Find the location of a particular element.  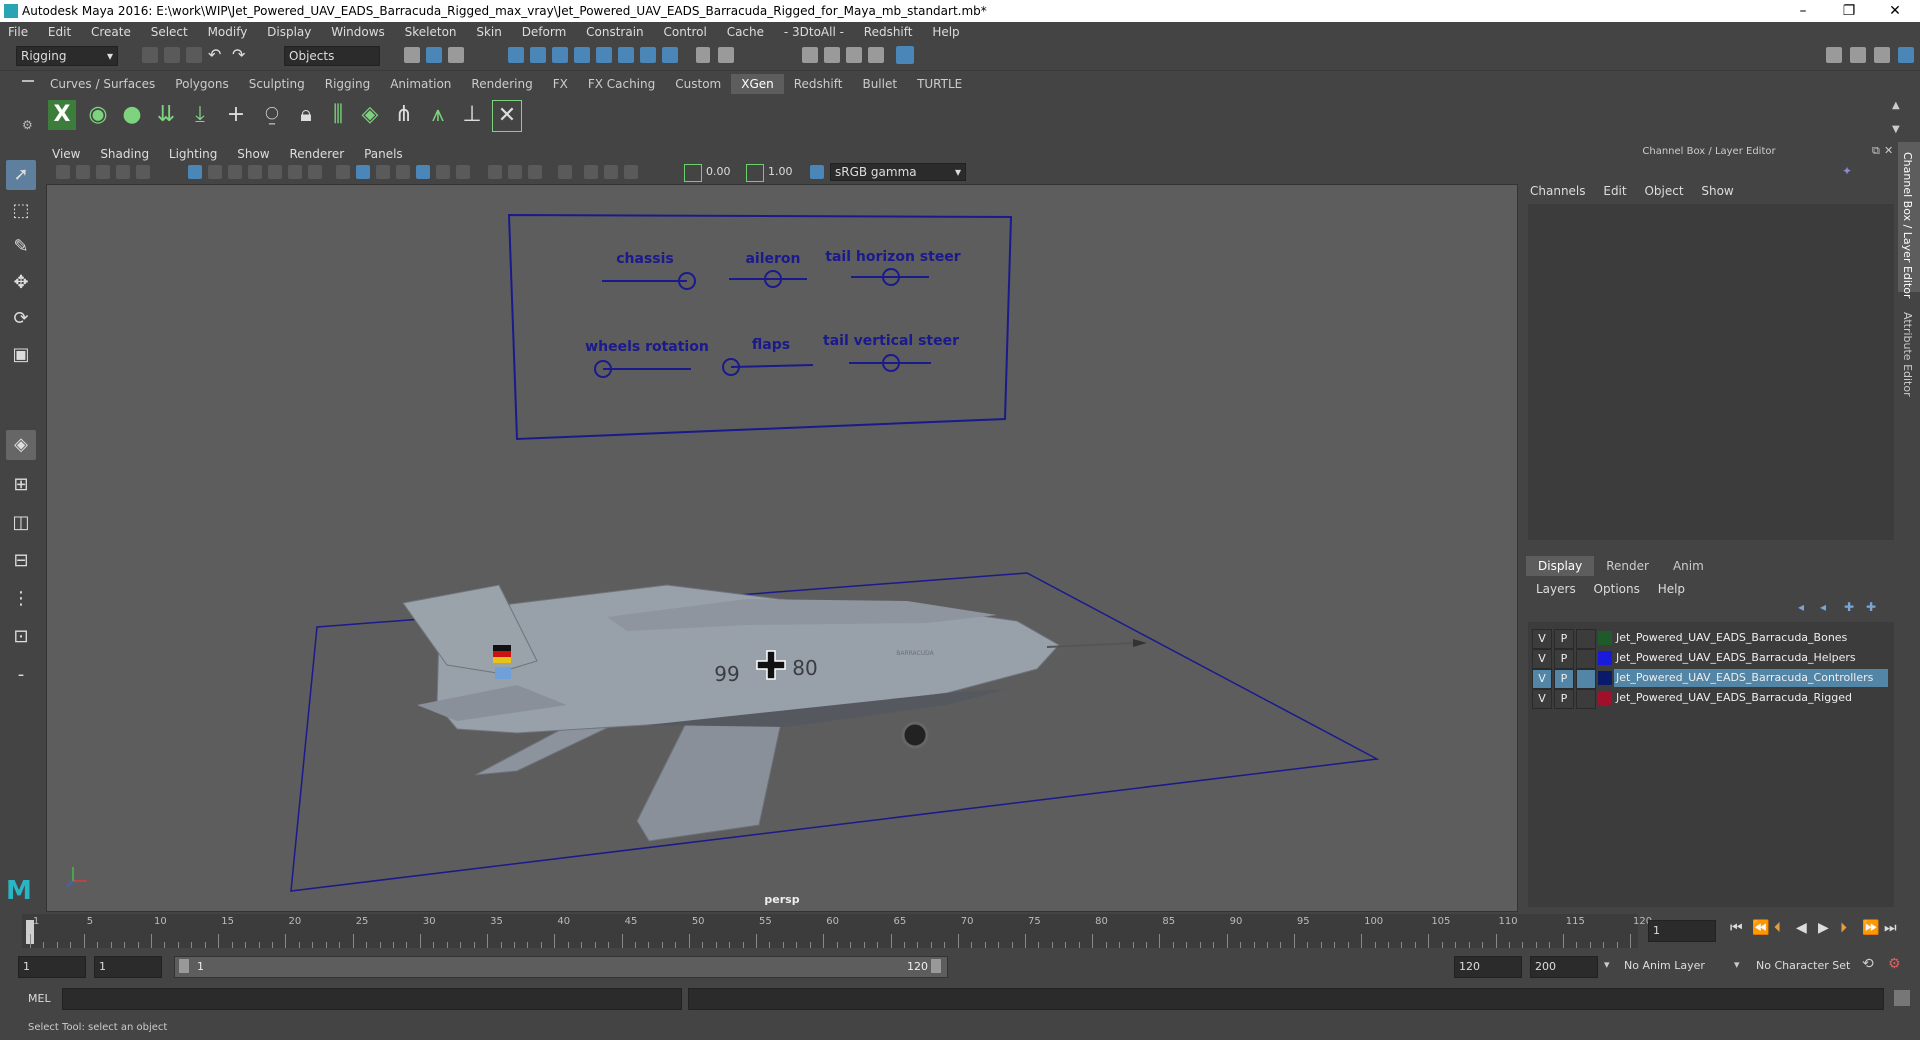

anim-layer-dropdown: No Anim Layer is located at coordinates (1681, 966).